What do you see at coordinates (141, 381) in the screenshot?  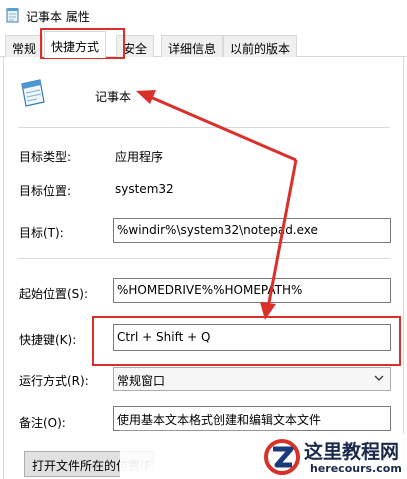 I see `run-select-value: 常规窗口` at bounding box center [141, 381].